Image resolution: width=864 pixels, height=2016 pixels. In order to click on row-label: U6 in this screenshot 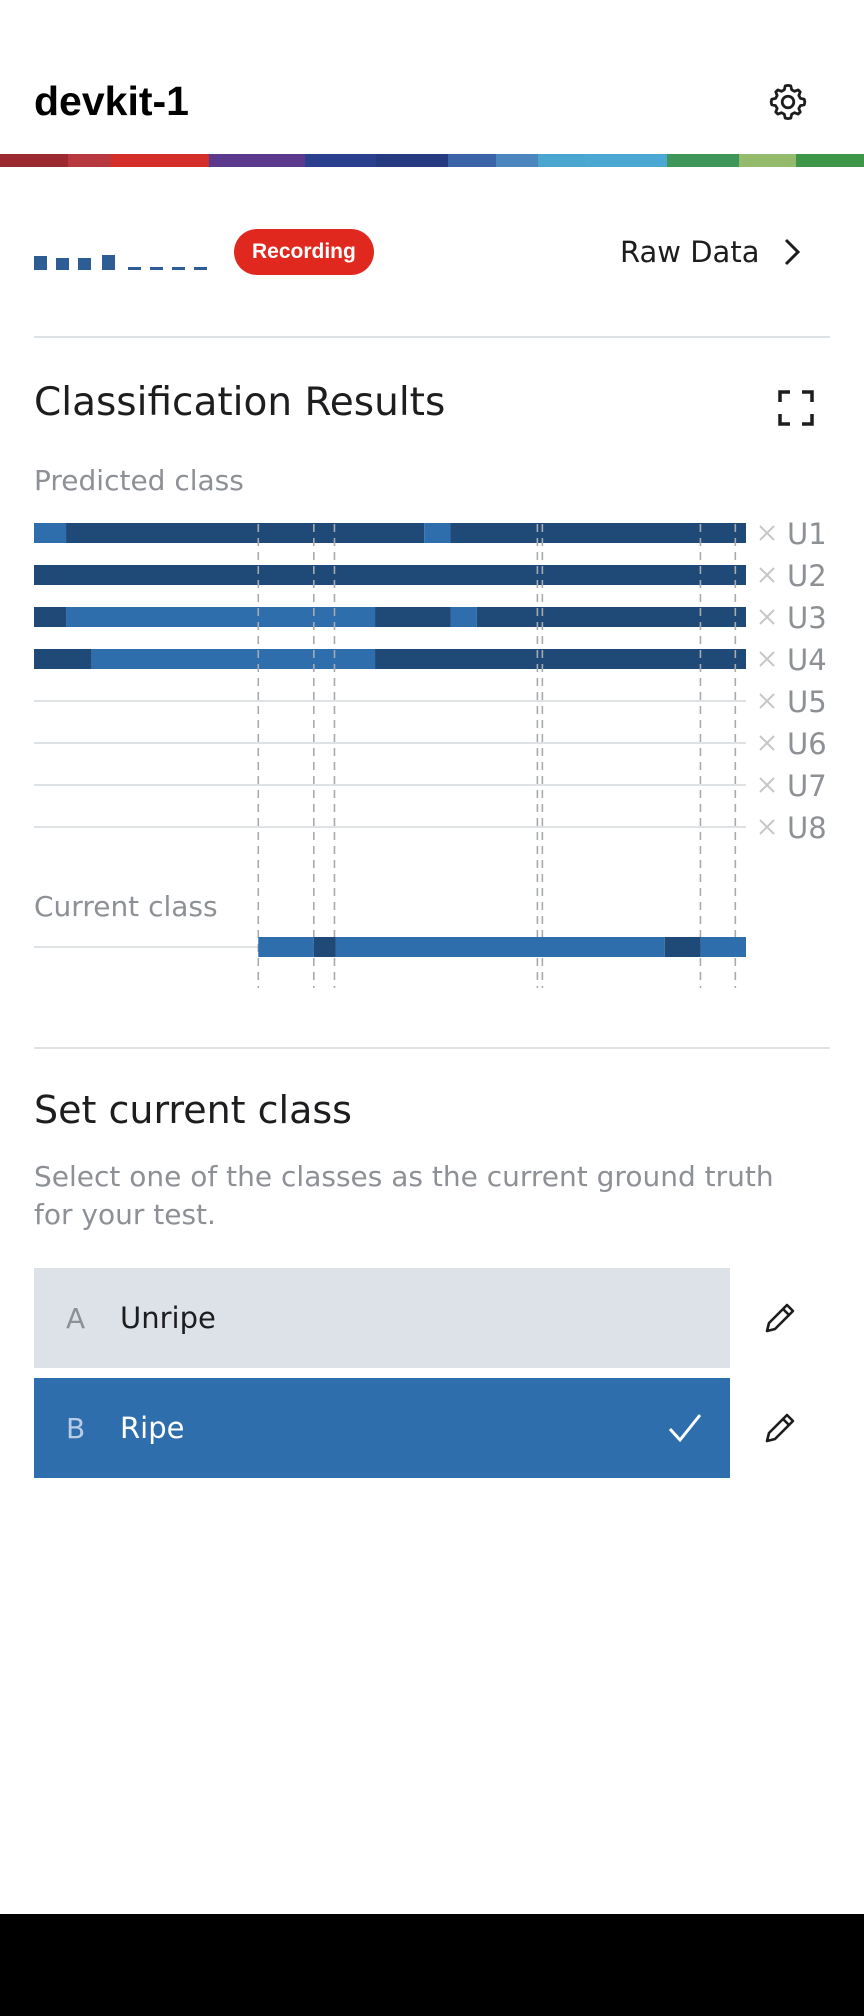, I will do `click(807, 744)`.